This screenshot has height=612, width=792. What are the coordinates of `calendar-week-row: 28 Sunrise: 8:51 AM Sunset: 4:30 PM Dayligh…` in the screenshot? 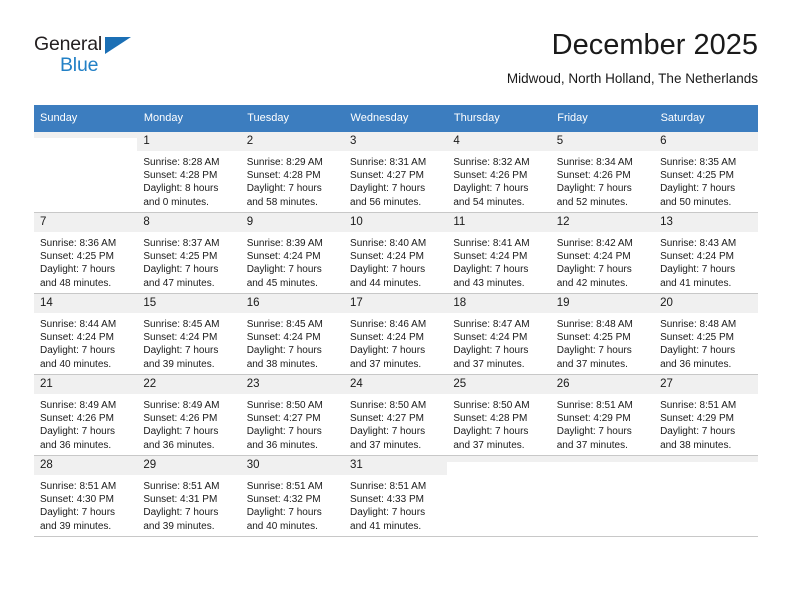 It's located at (396, 496).